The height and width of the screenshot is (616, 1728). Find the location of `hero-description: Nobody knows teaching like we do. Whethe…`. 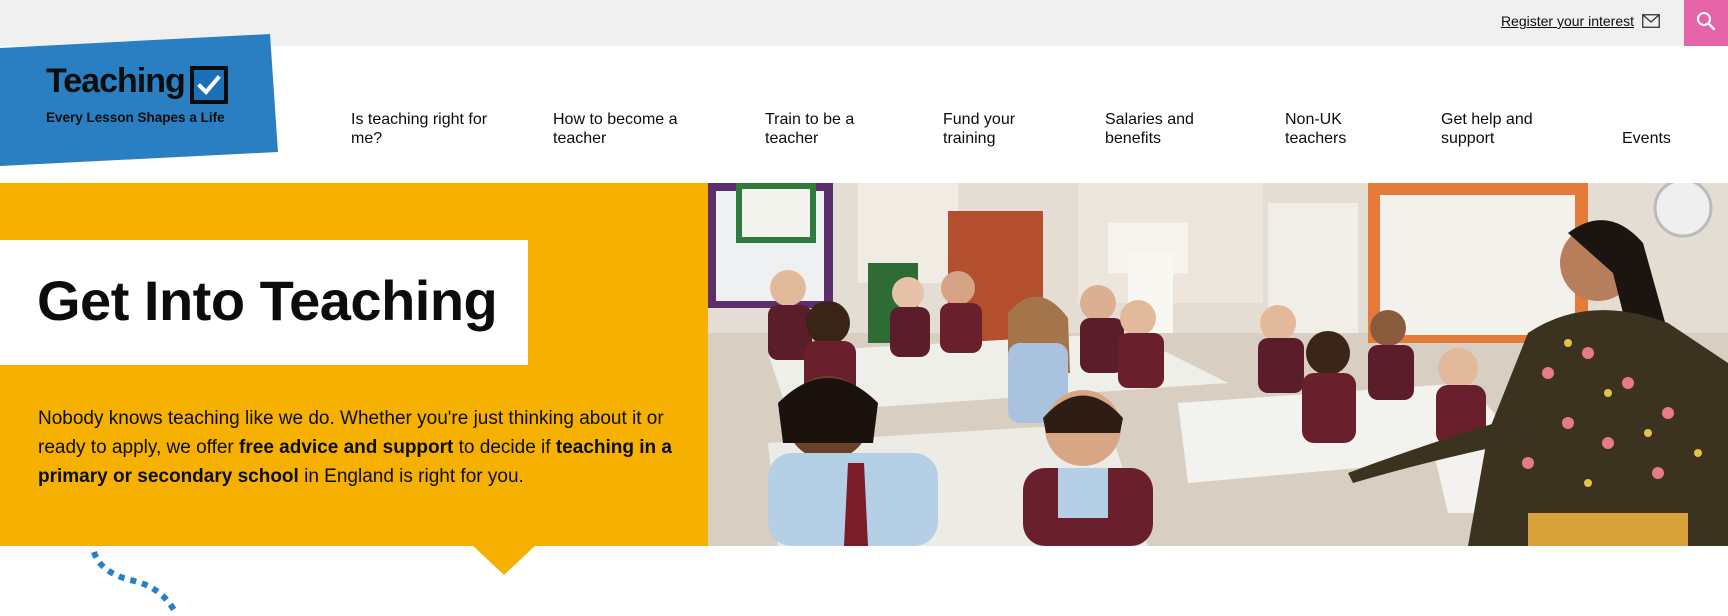

hero-description: Nobody knows teaching like we do. Whethe… is located at coordinates (358, 447).